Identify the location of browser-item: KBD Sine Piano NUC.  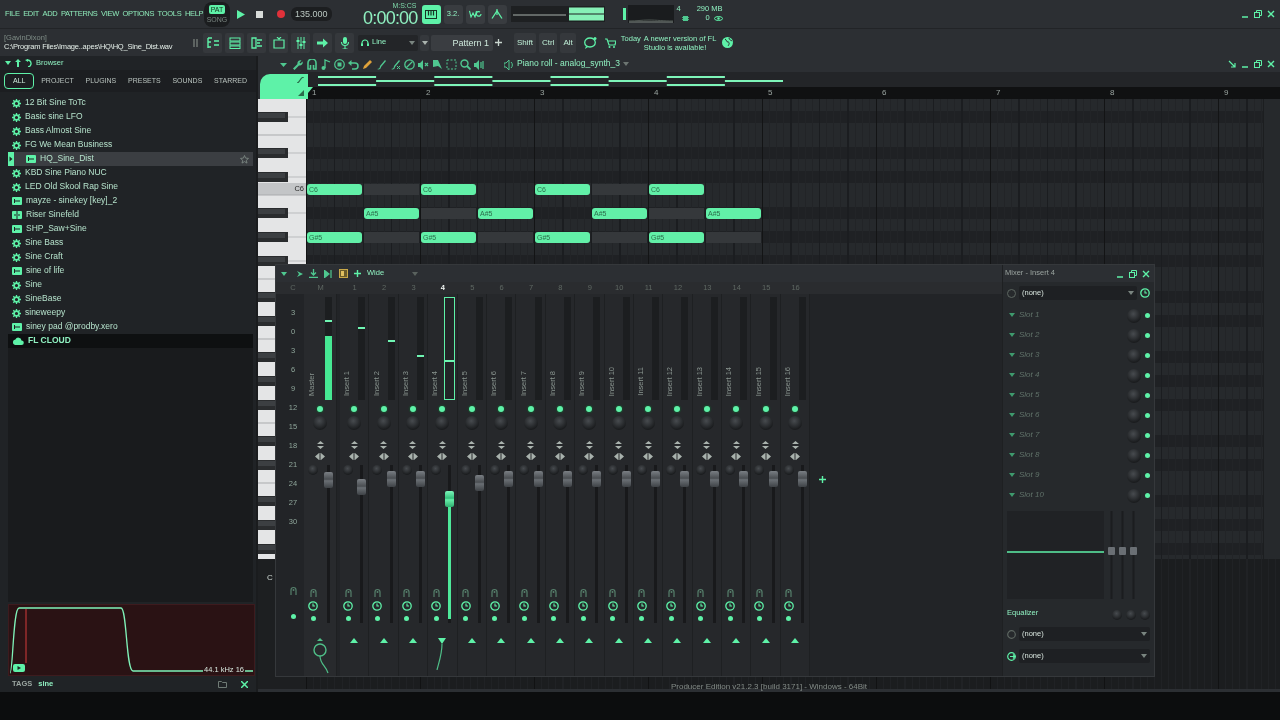
(130, 173).